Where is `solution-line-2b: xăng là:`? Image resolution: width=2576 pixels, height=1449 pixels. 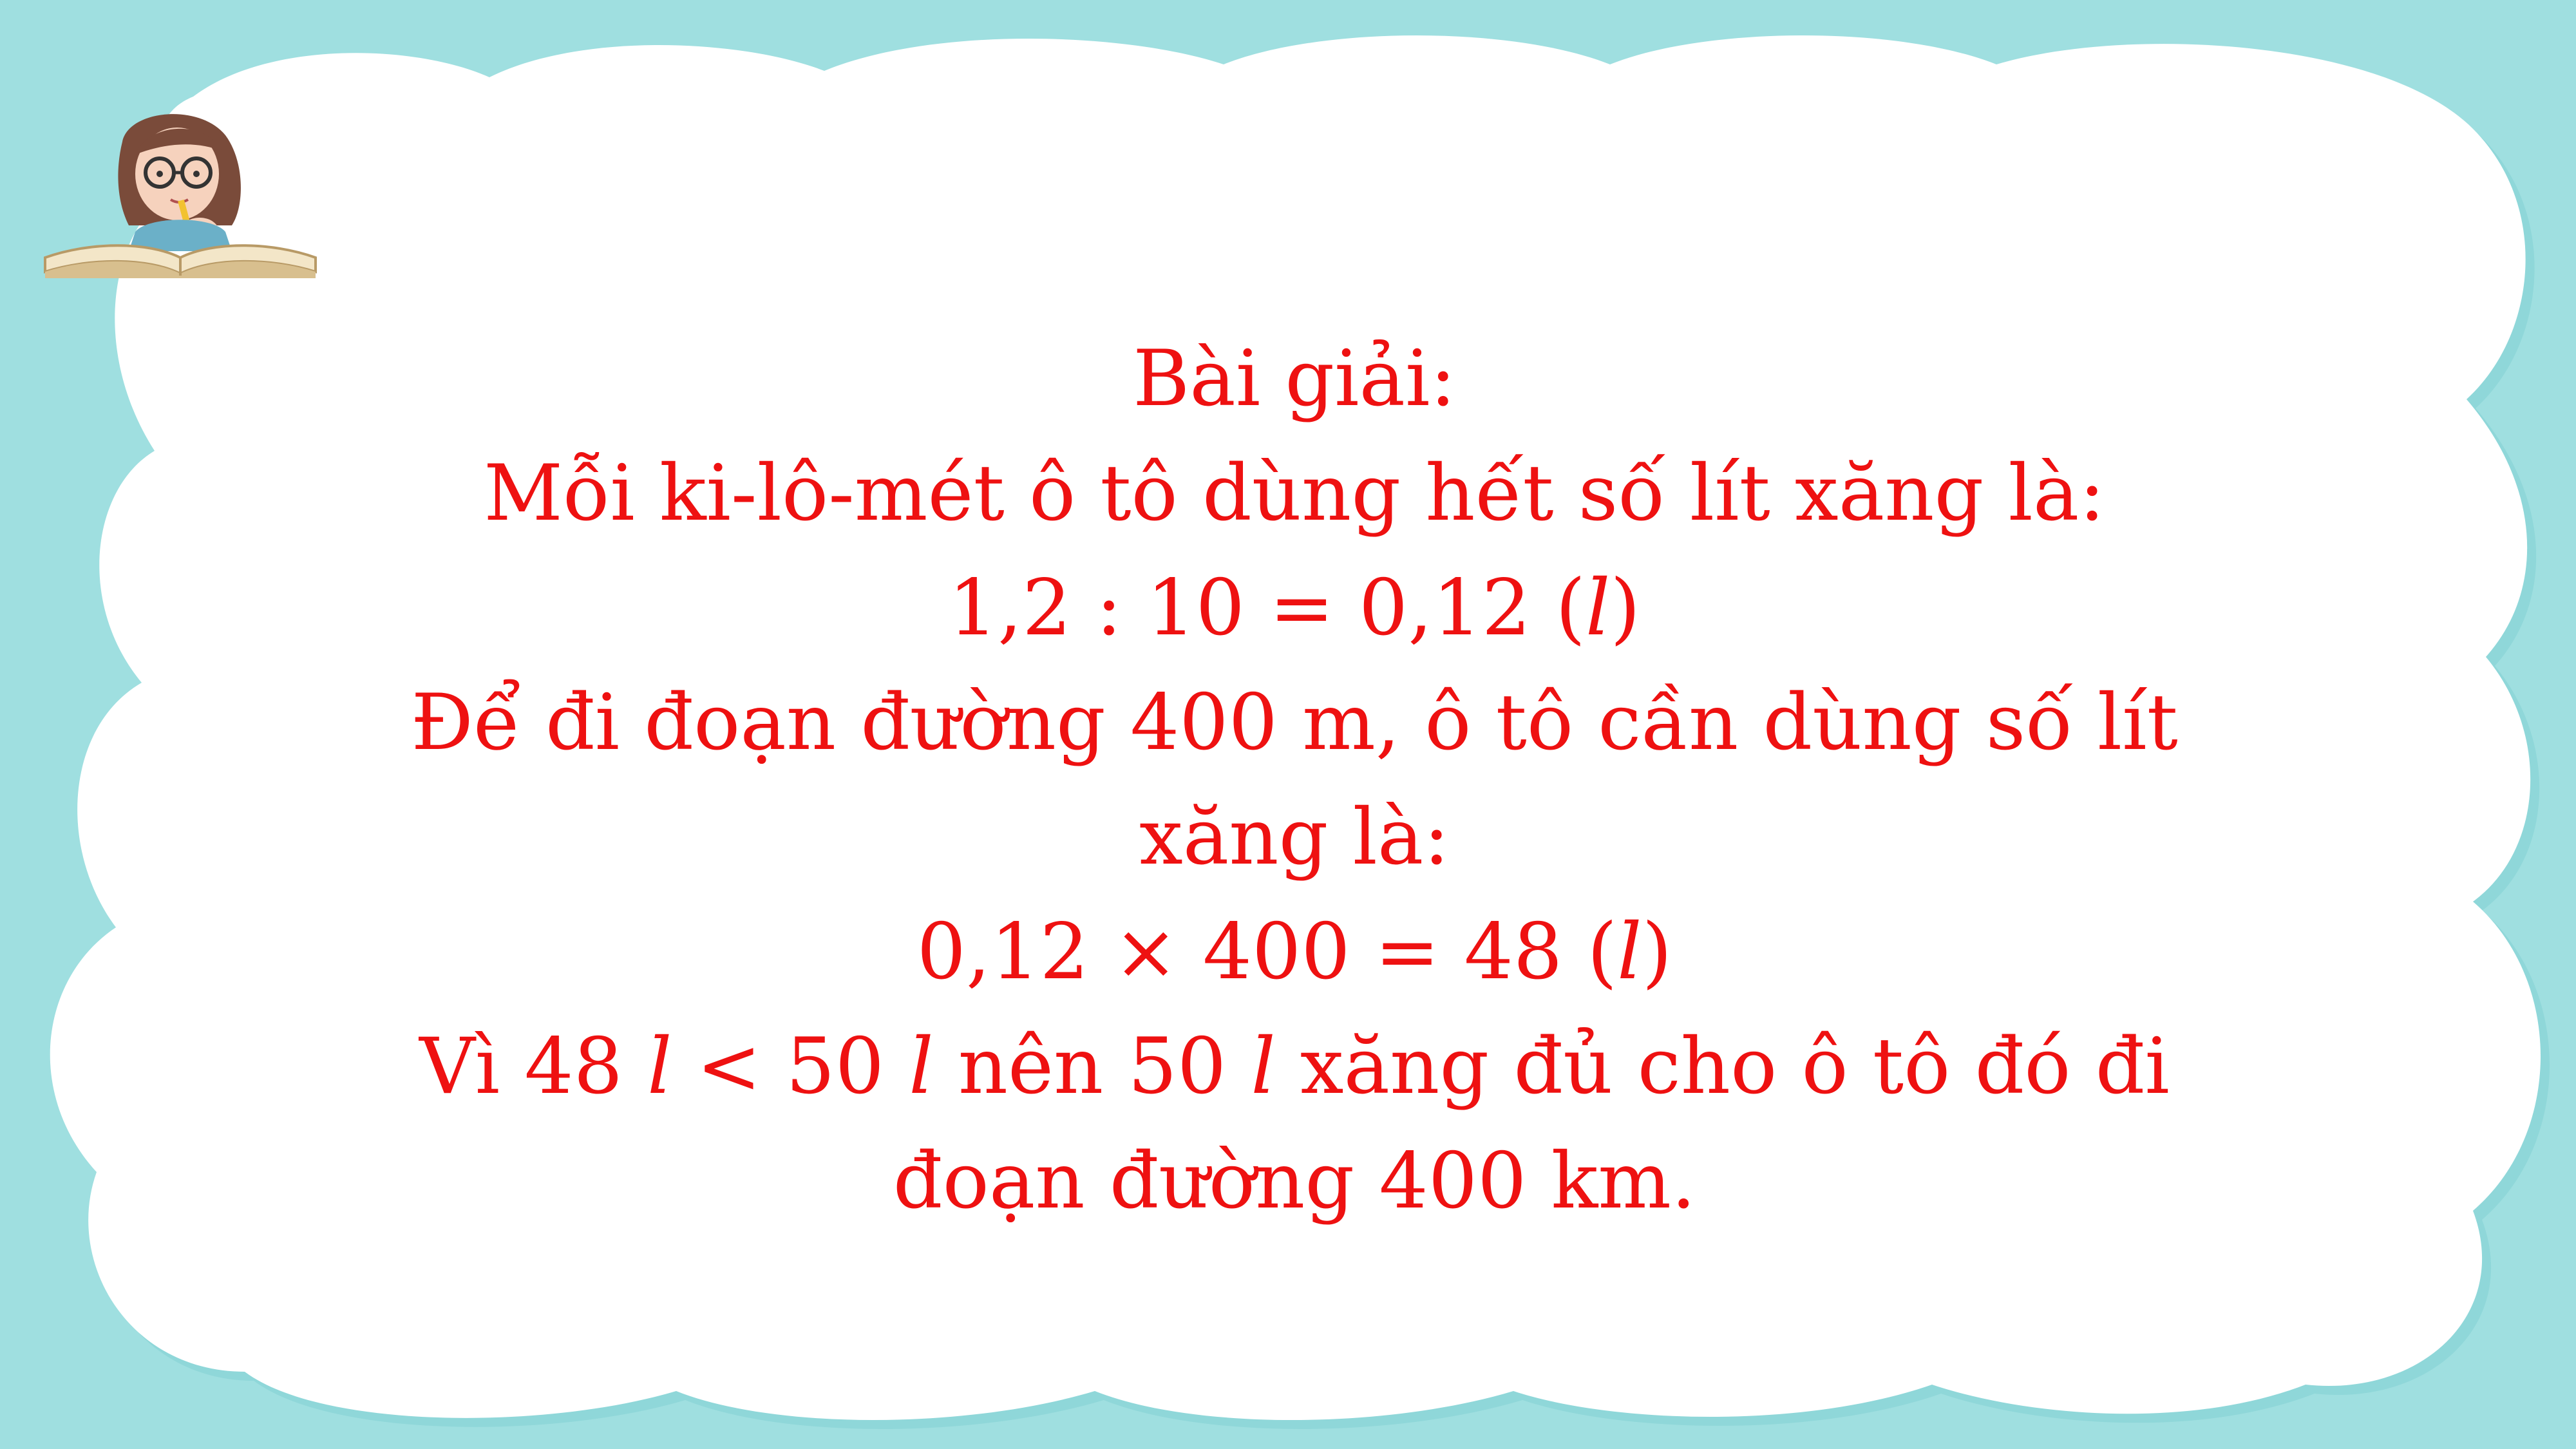 solution-line-2b: xăng là: is located at coordinates (1294, 838).